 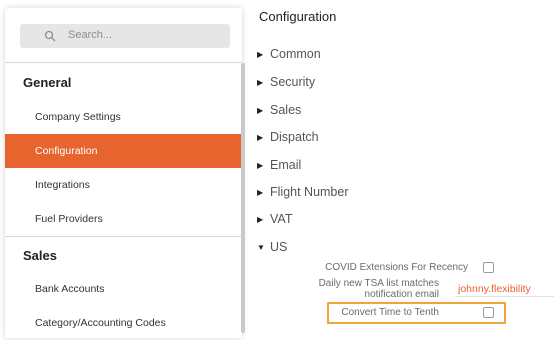 I want to click on caret-down-icon: ▼, so click(x=261, y=247).